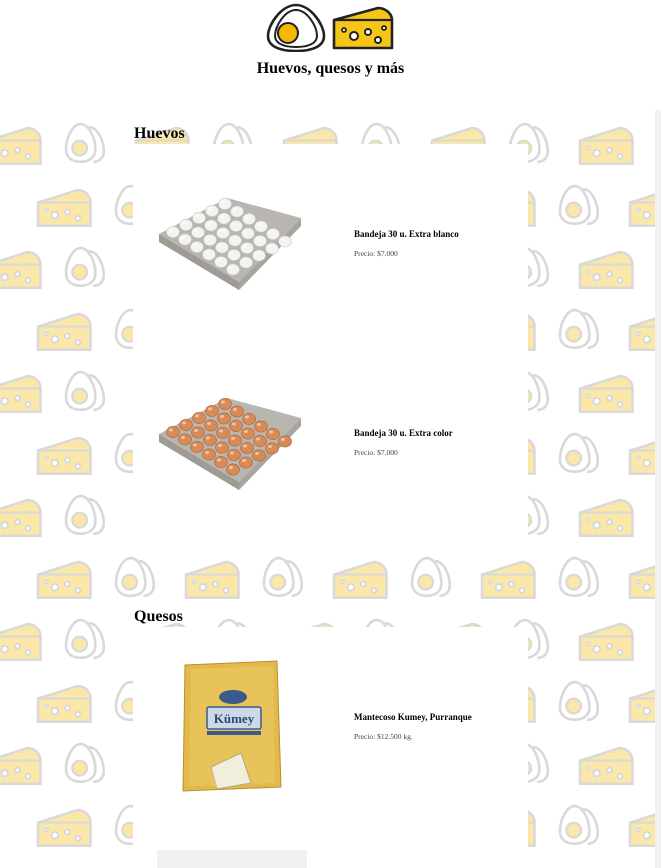  Describe the element at coordinates (363, 28) in the screenshot. I see `cheese-icon` at that location.